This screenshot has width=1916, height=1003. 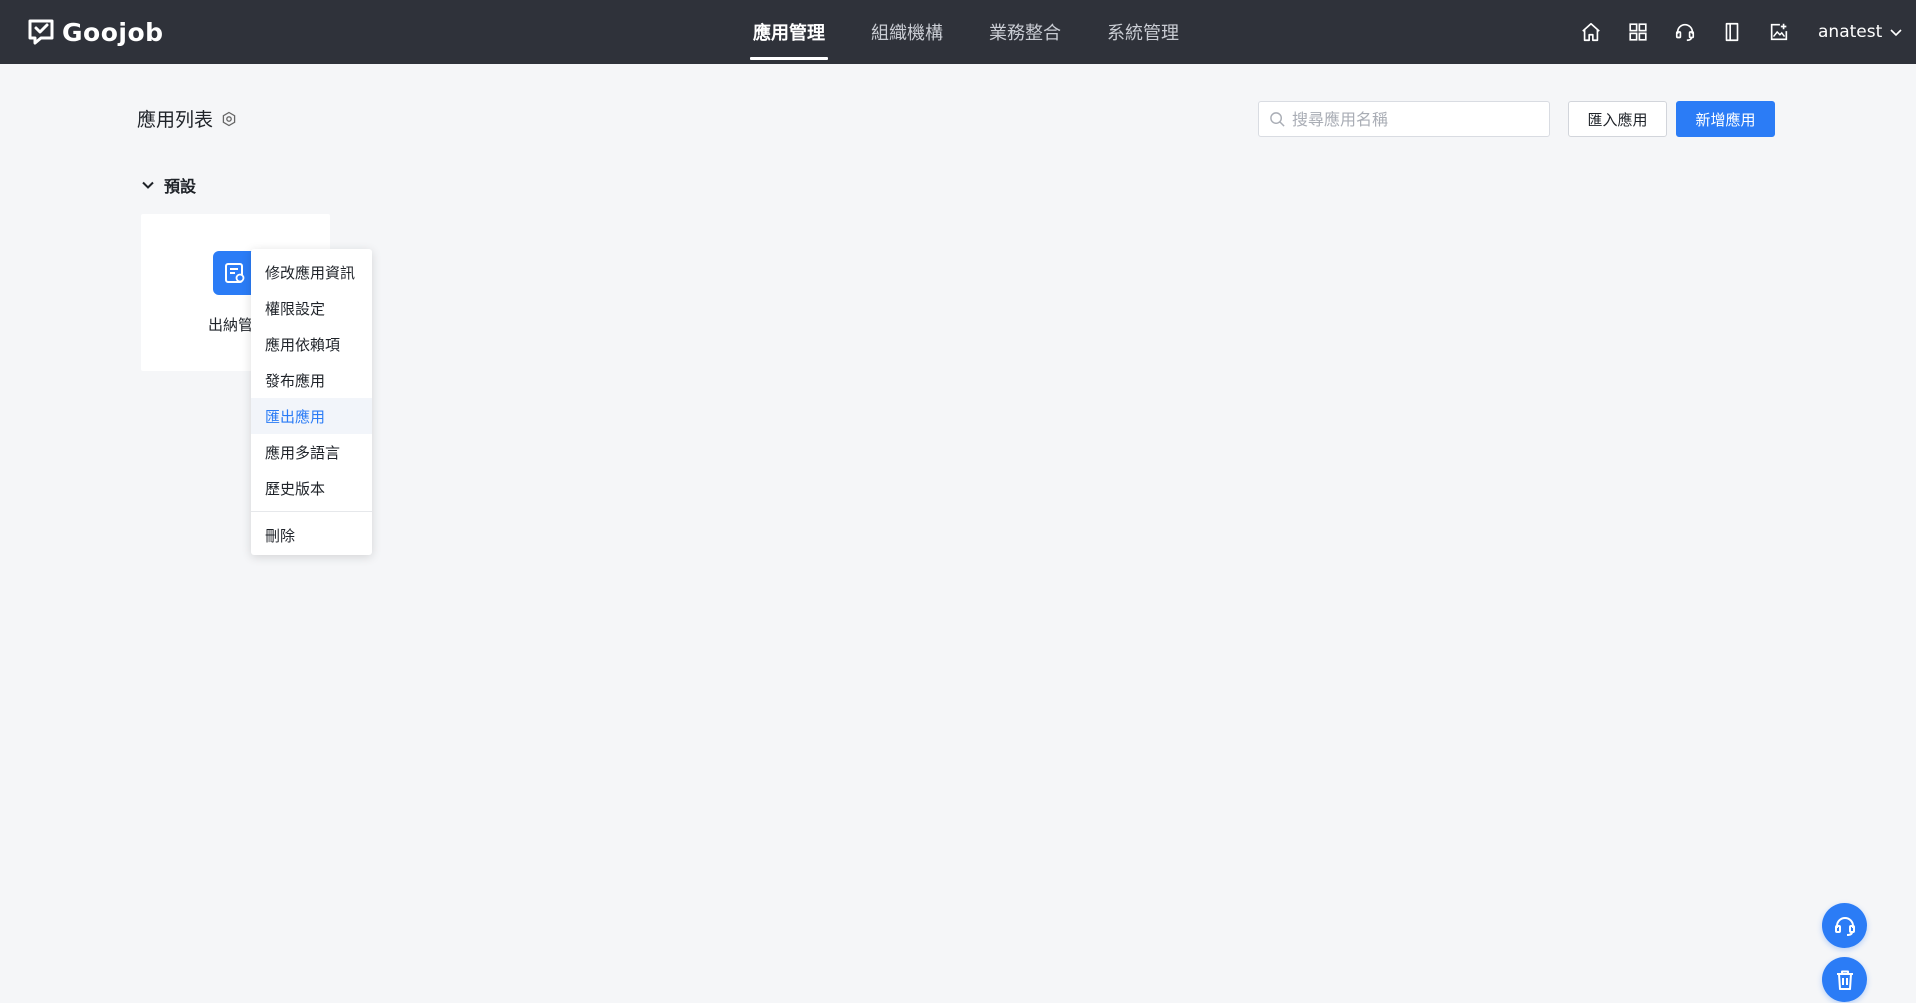 What do you see at coordinates (1025, 32) in the screenshot?
I see `tab-business-integration: 業務整合` at bounding box center [1025, 32].